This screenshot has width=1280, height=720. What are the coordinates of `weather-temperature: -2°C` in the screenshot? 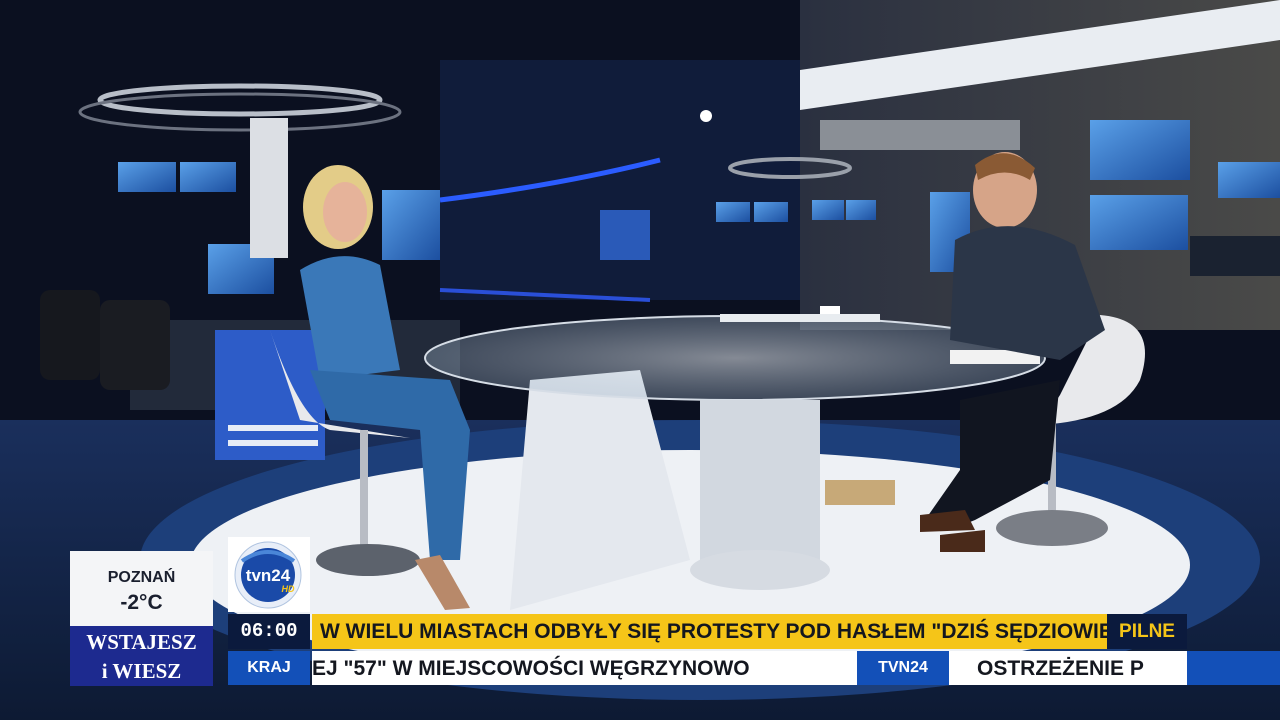 It's located at (141, 602).